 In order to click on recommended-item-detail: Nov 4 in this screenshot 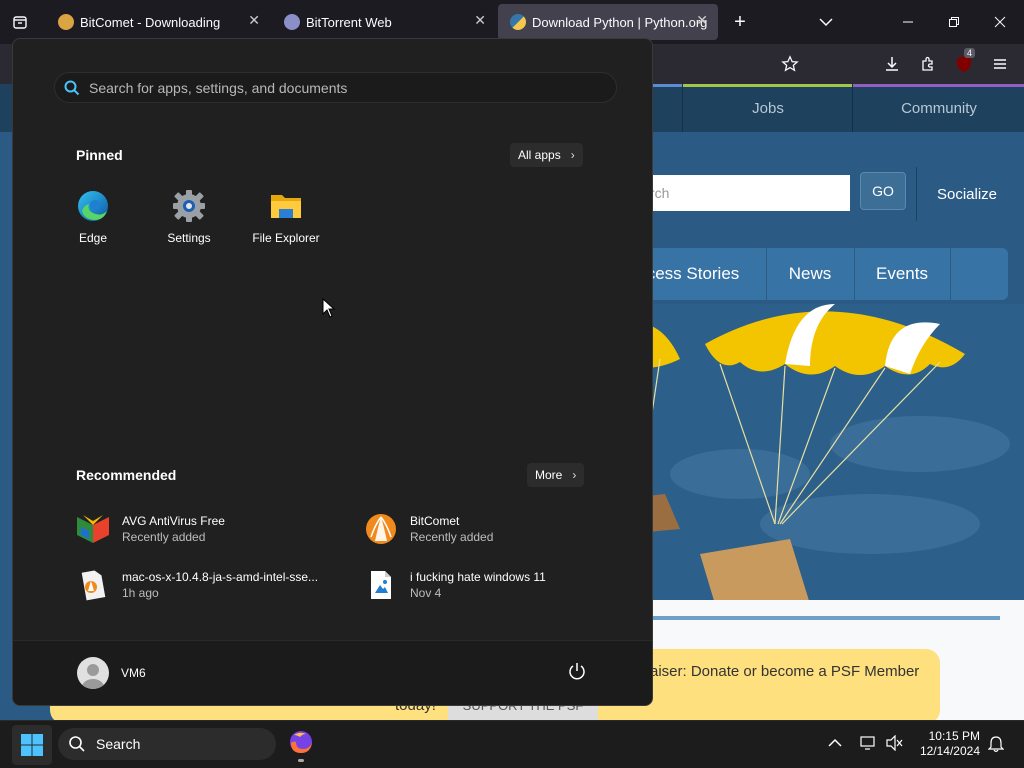, I will do `click(426, 593)`.